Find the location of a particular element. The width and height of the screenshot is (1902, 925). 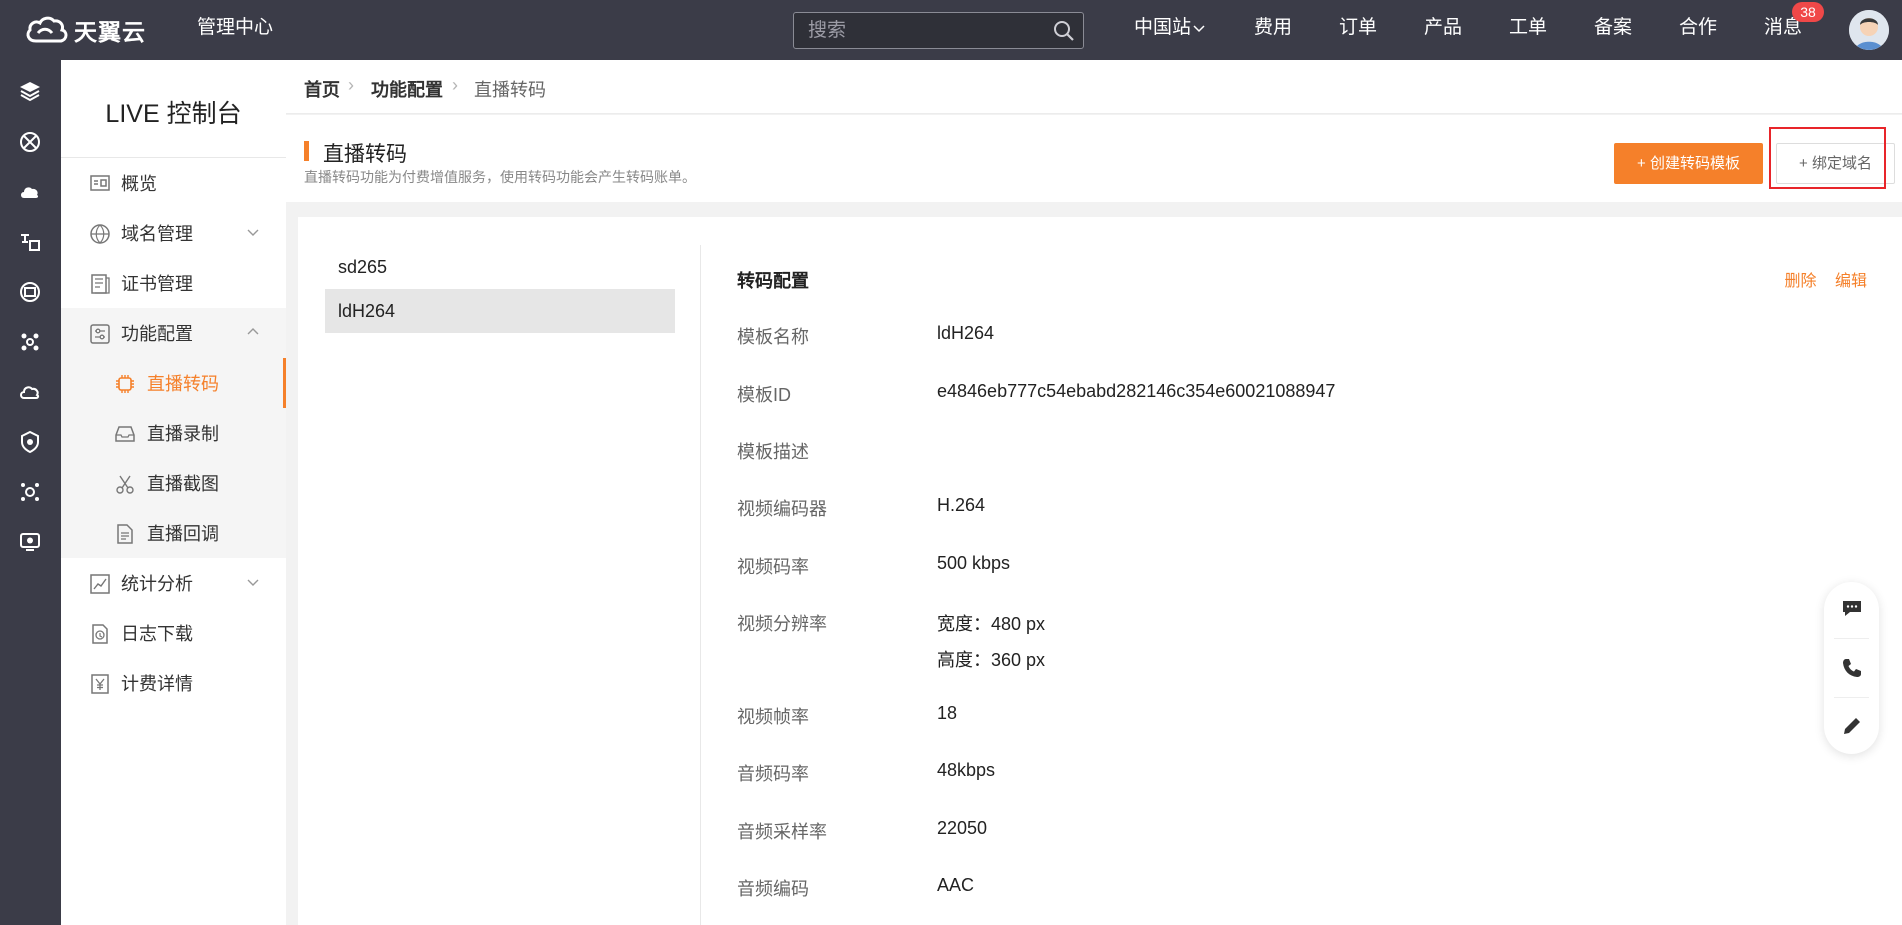

edit-link: 编辑 is located at coordinates (1851, 281).